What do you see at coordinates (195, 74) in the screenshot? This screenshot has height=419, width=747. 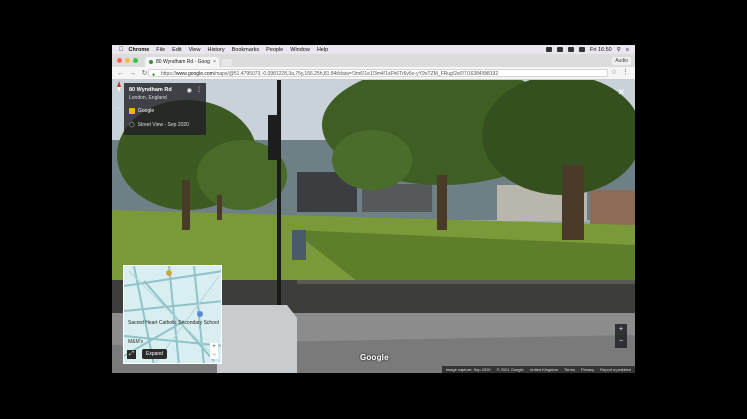 I see `url-host: www.google.com` at bounding box center [195, 74].